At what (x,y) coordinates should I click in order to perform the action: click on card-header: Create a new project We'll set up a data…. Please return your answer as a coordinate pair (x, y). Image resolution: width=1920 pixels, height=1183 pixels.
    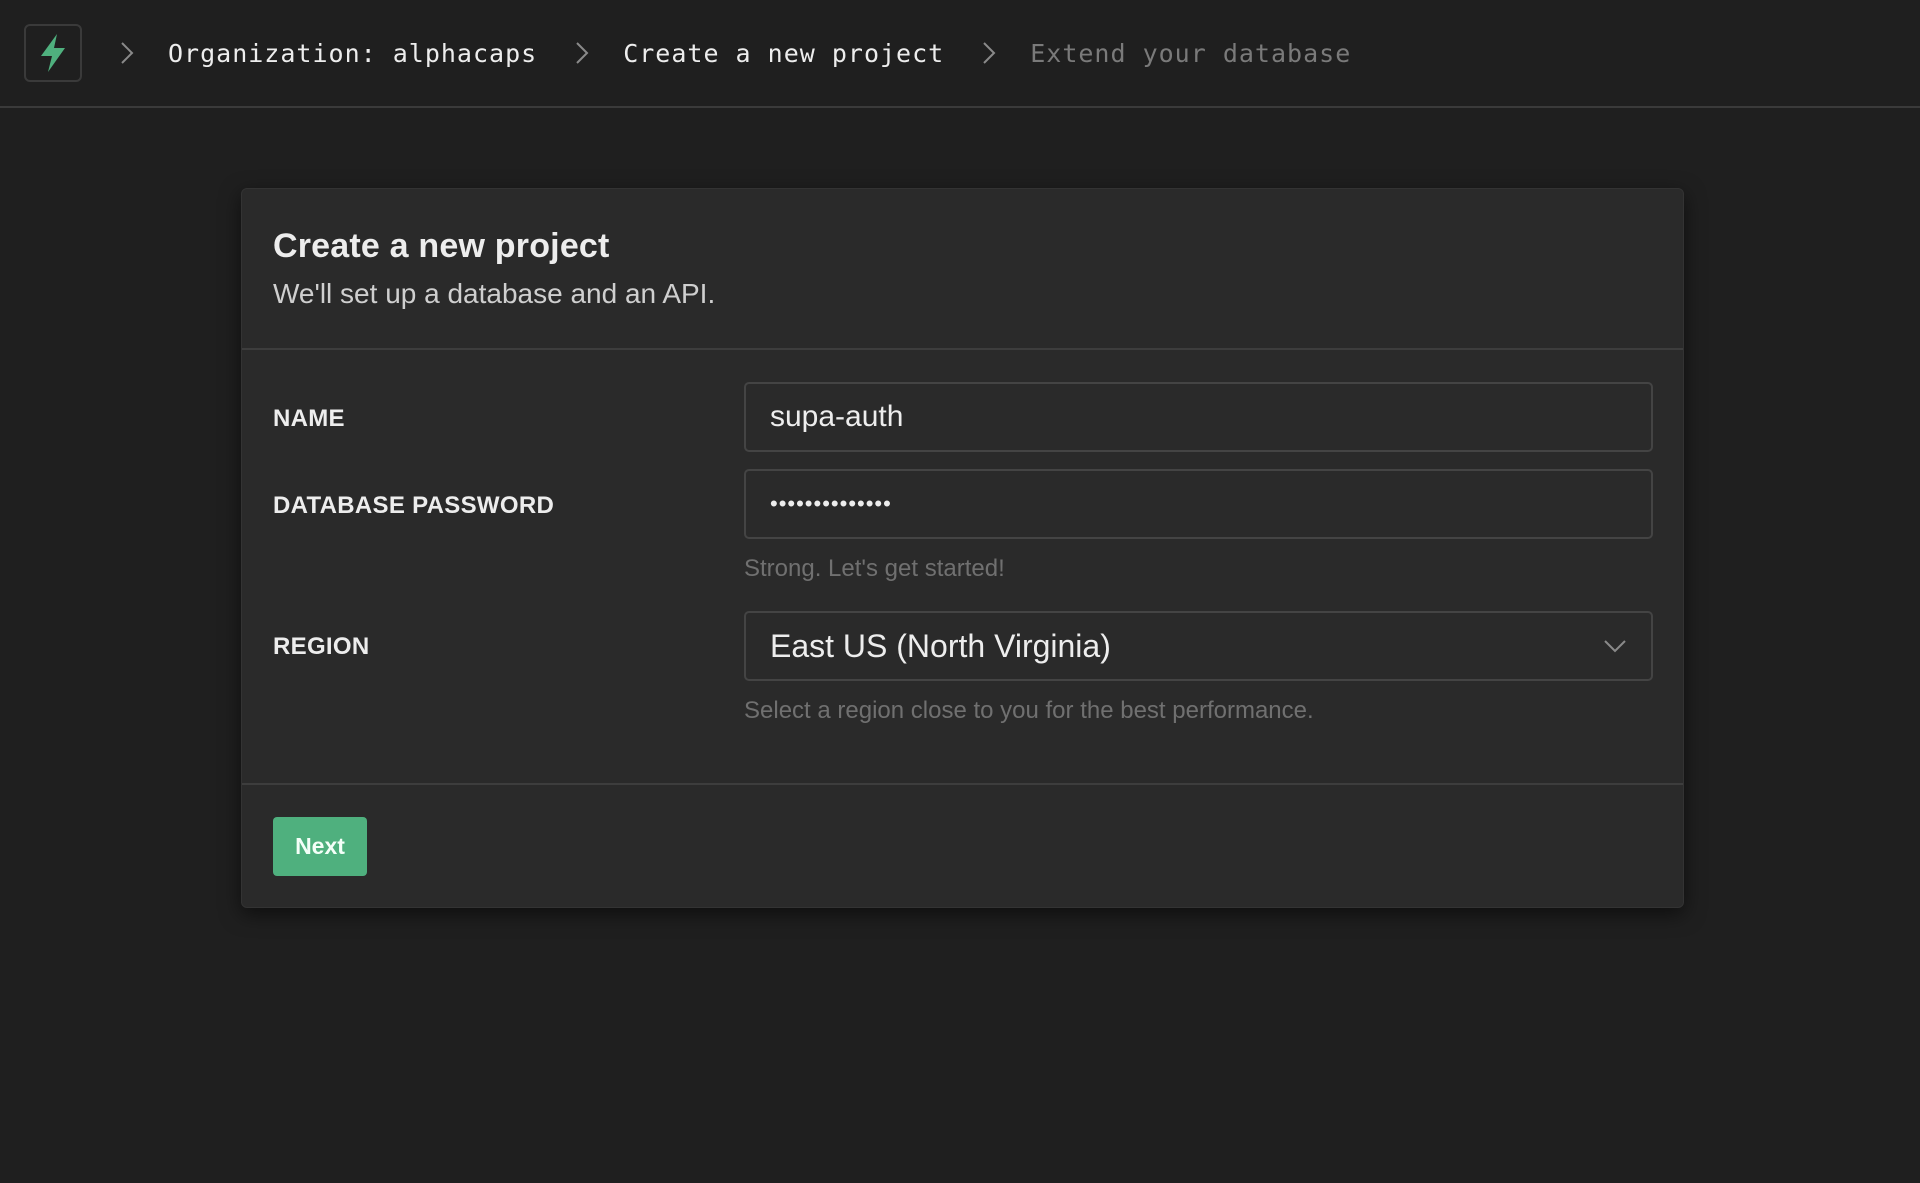
    Looking at the image, I should click on (962, 269).